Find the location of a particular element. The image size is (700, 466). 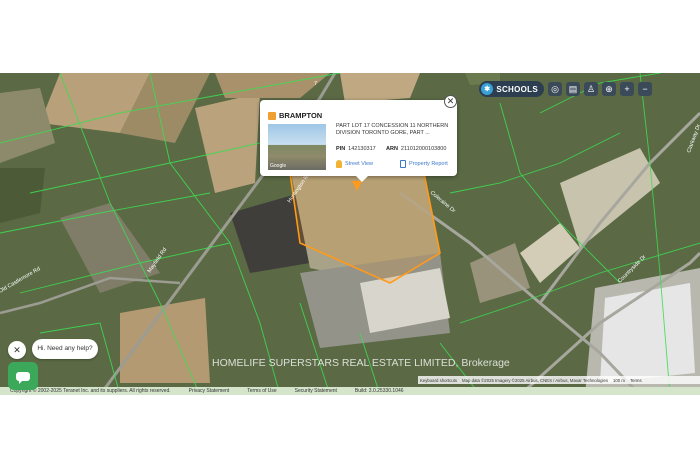

pin-label: PIN is located at coordinates (341, 149).